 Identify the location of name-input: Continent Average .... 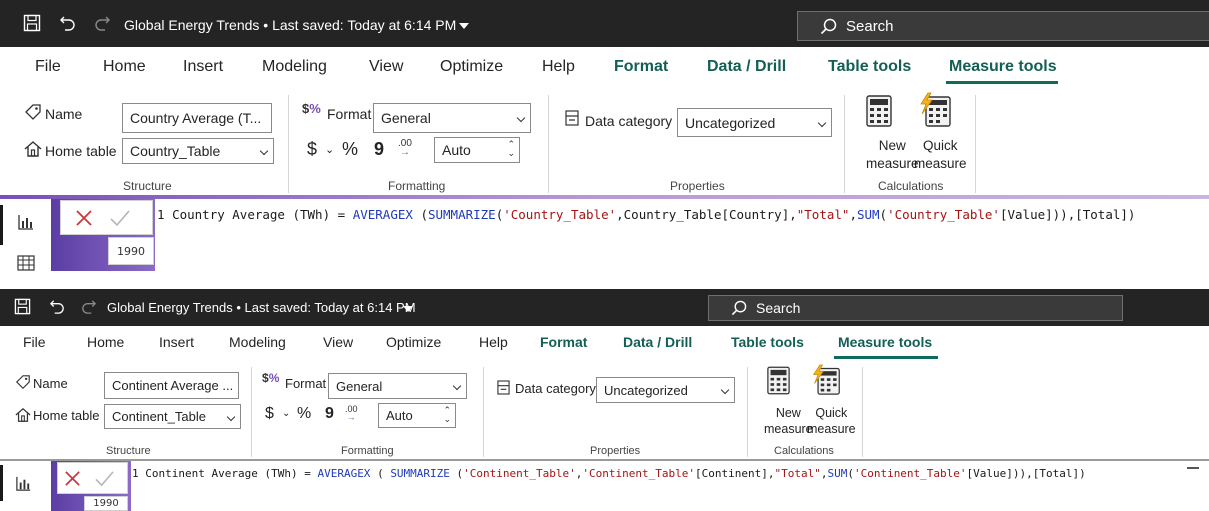
(171, 385).